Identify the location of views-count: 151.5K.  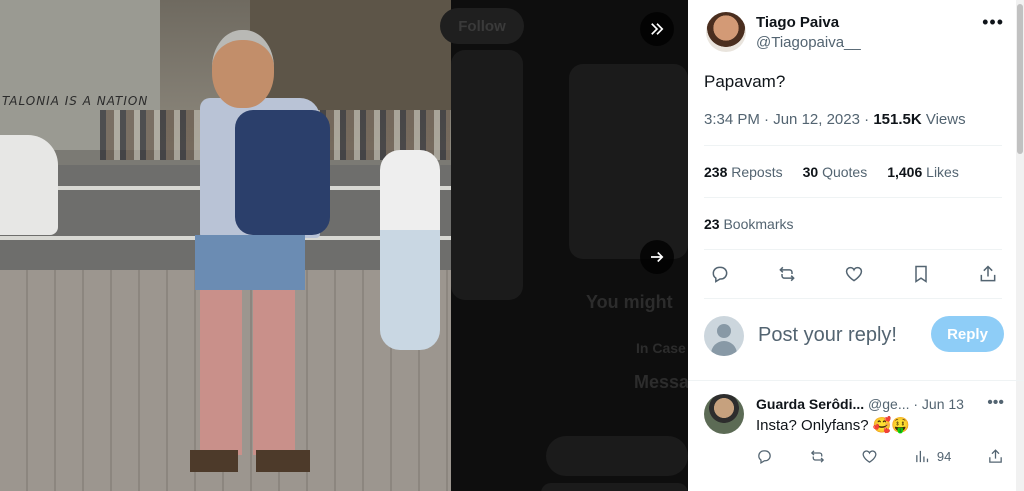
(897, 119).